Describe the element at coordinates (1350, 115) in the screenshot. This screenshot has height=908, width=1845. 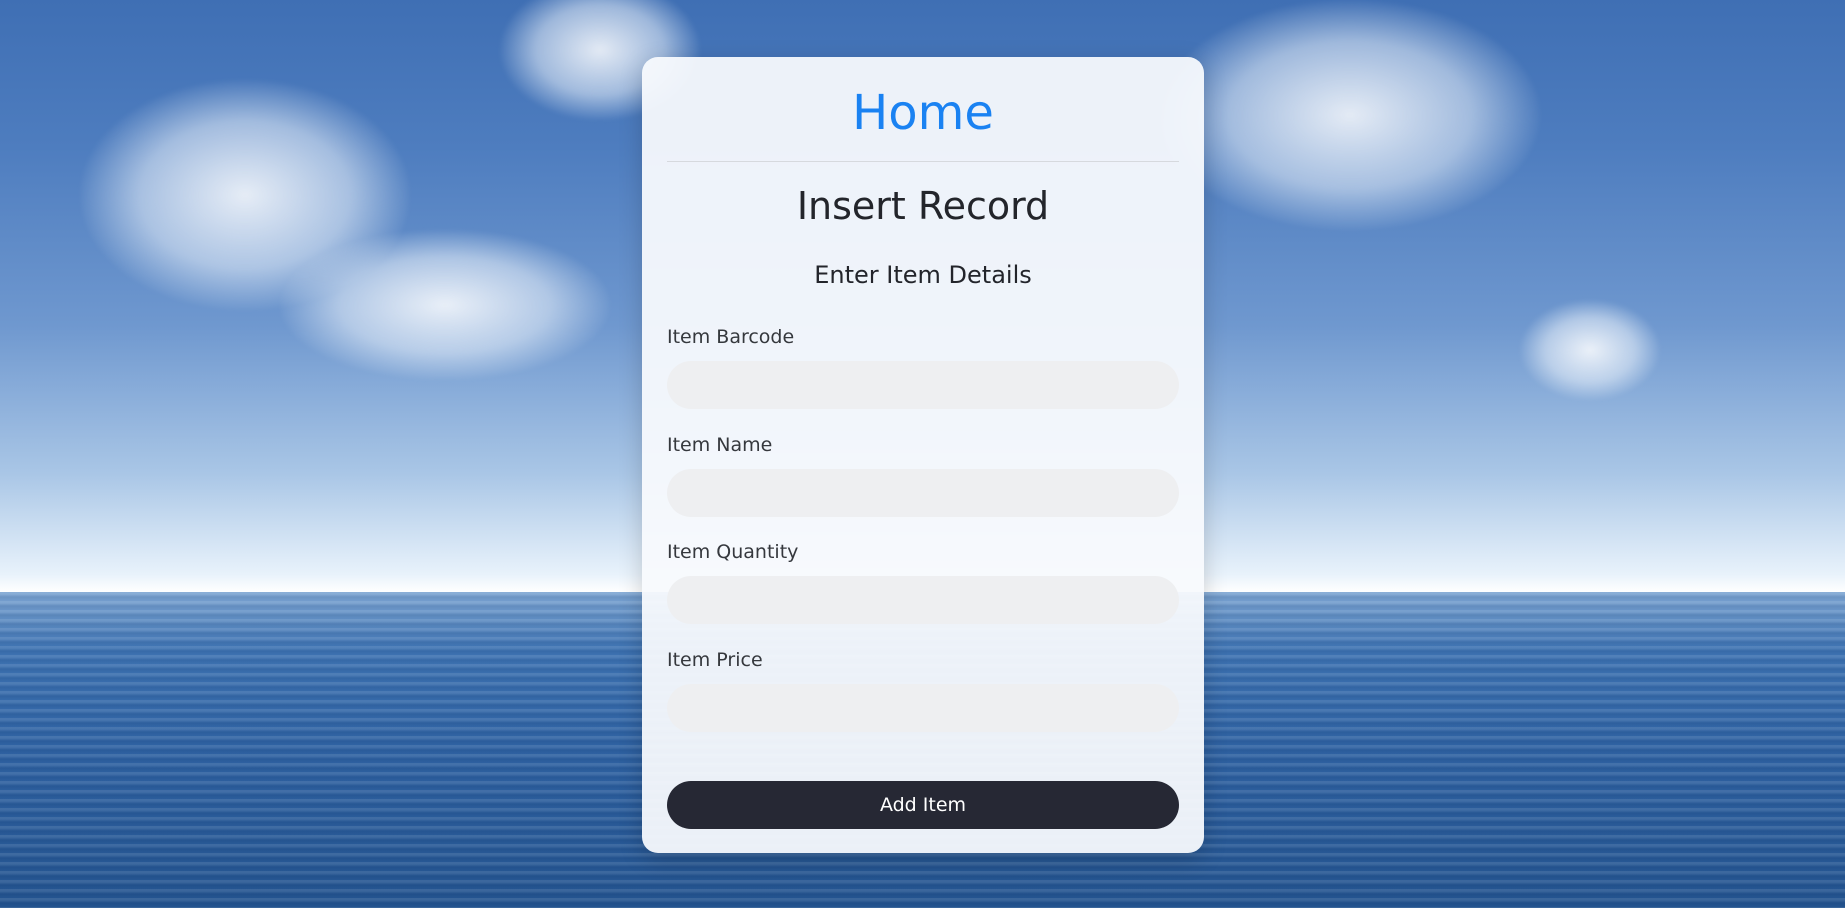
I see `cloud-right` at that location.